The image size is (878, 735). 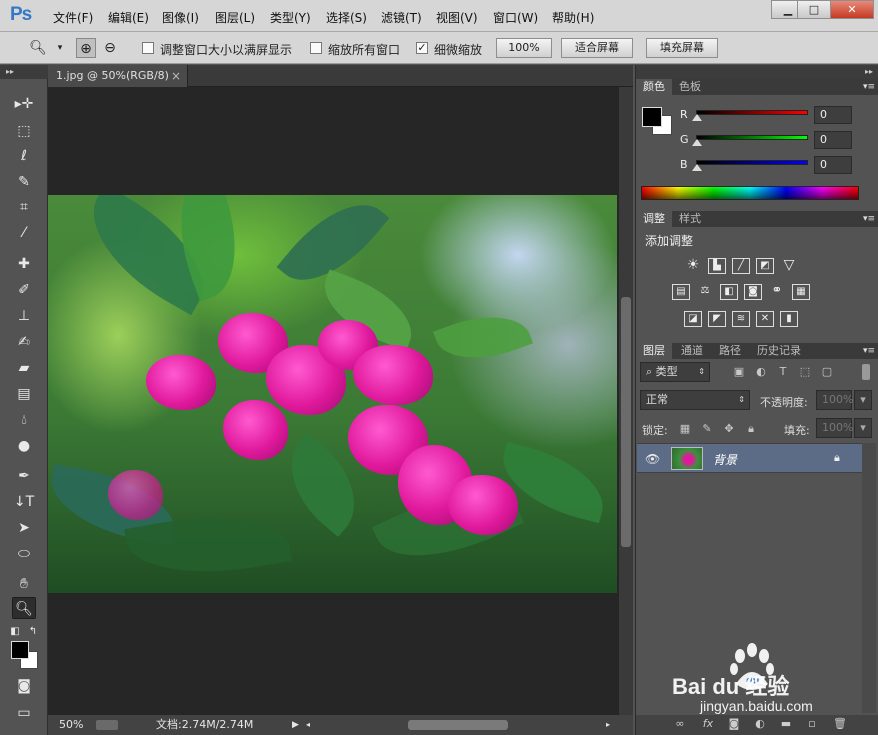 I want to click on screen-mode-icon: ▭, so click(x=24, y=713).